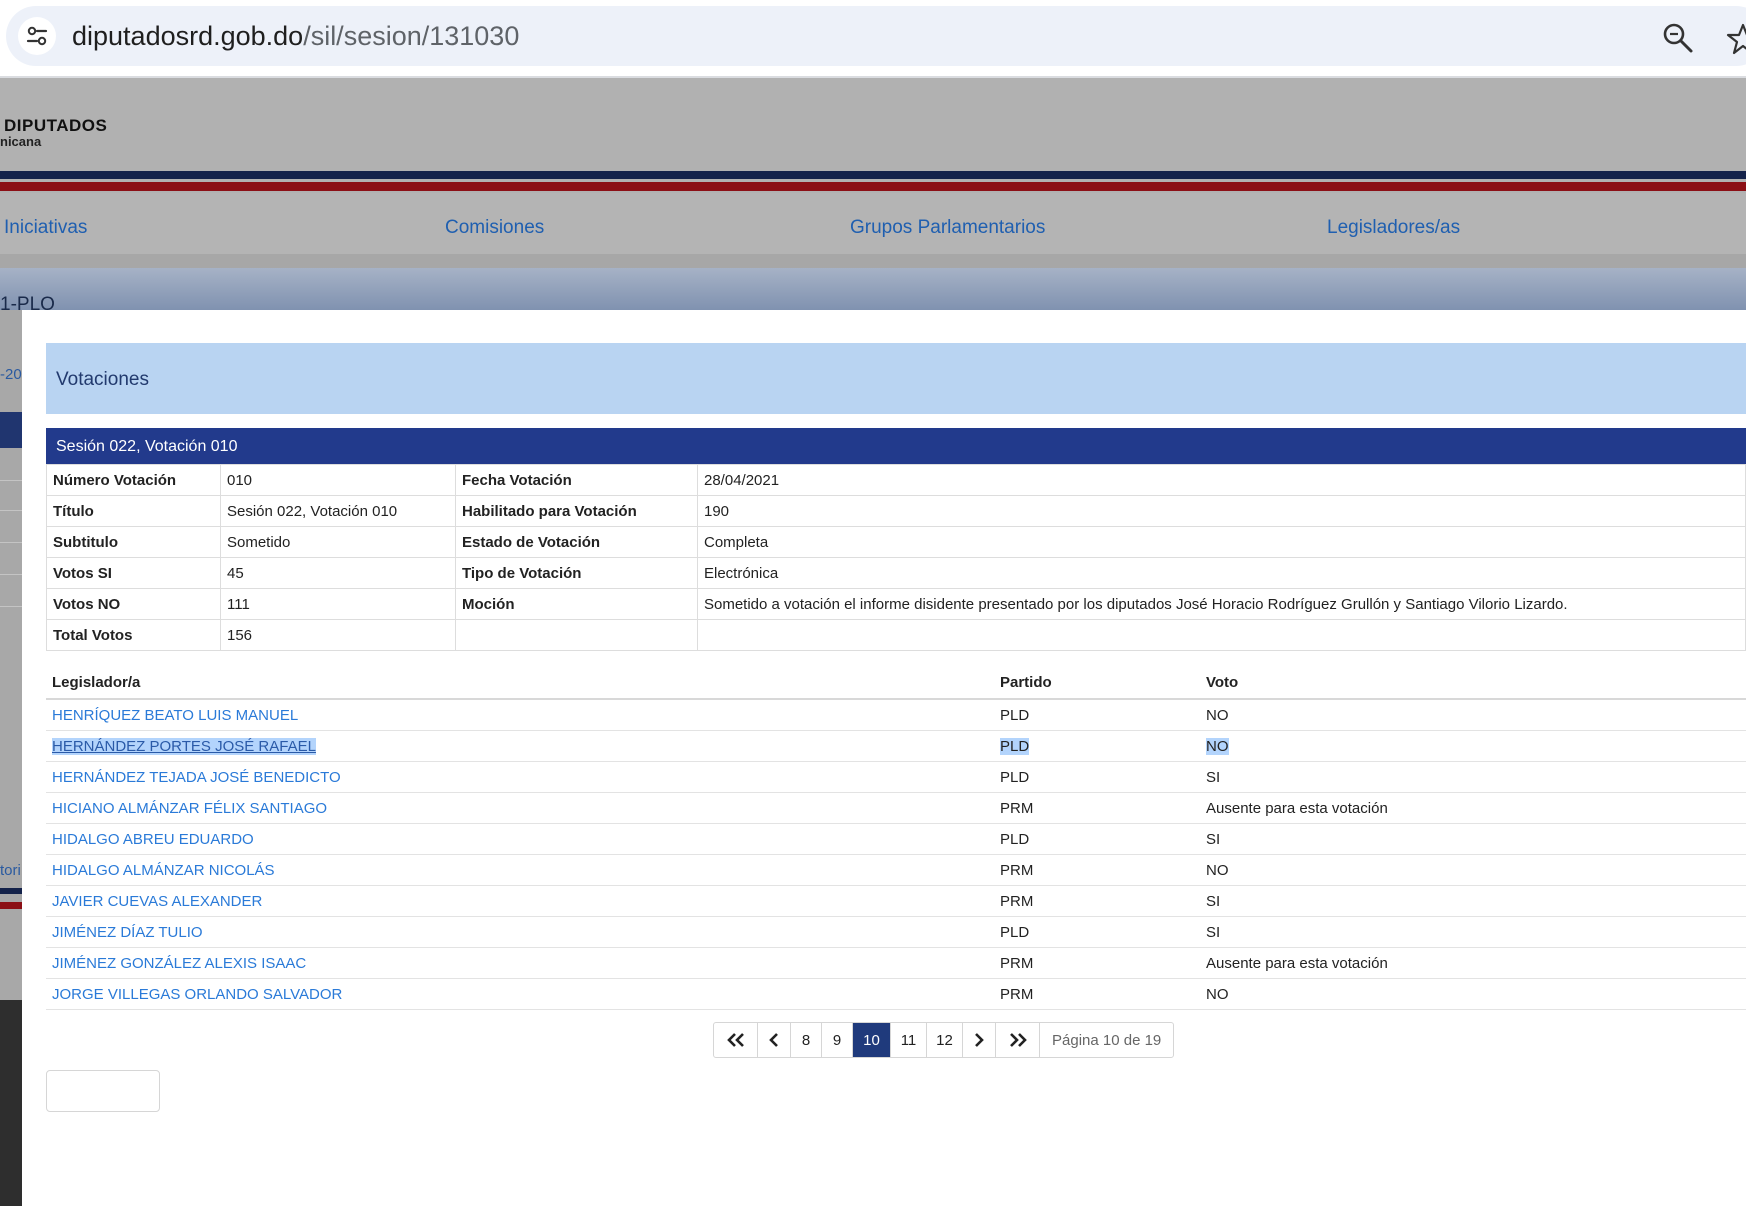 The width and height of the screenshot is (1746, 1206). I want to click on last-page-icon, so click(1018, 1040).